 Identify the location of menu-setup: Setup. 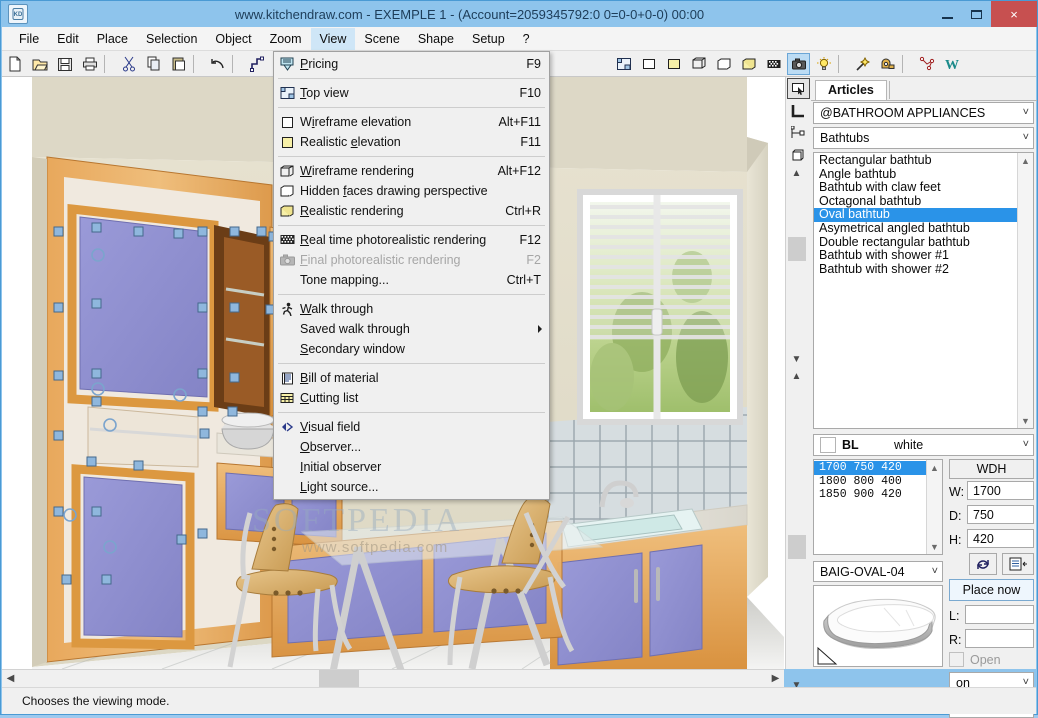
(488, 39).